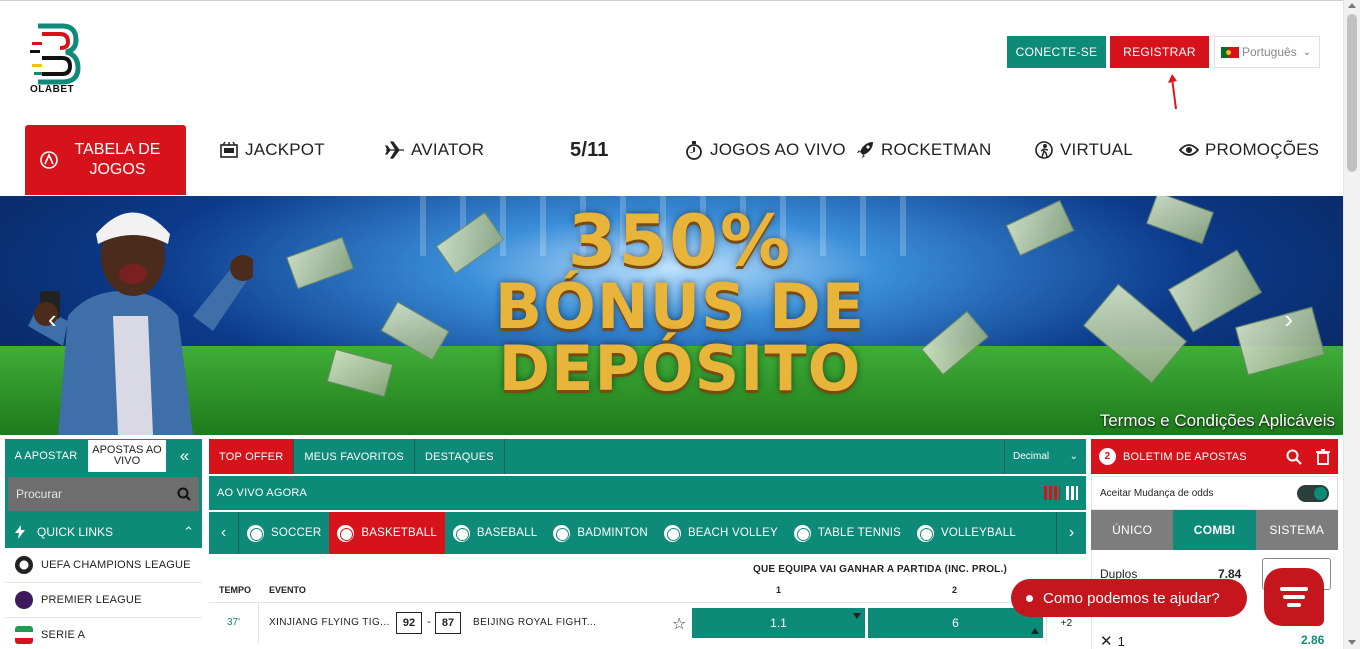 This screenshot has width=1360, height=649. Describe the element at coordinates (24, 565) in the screenshot. I see `champions-league-icon` at that location.